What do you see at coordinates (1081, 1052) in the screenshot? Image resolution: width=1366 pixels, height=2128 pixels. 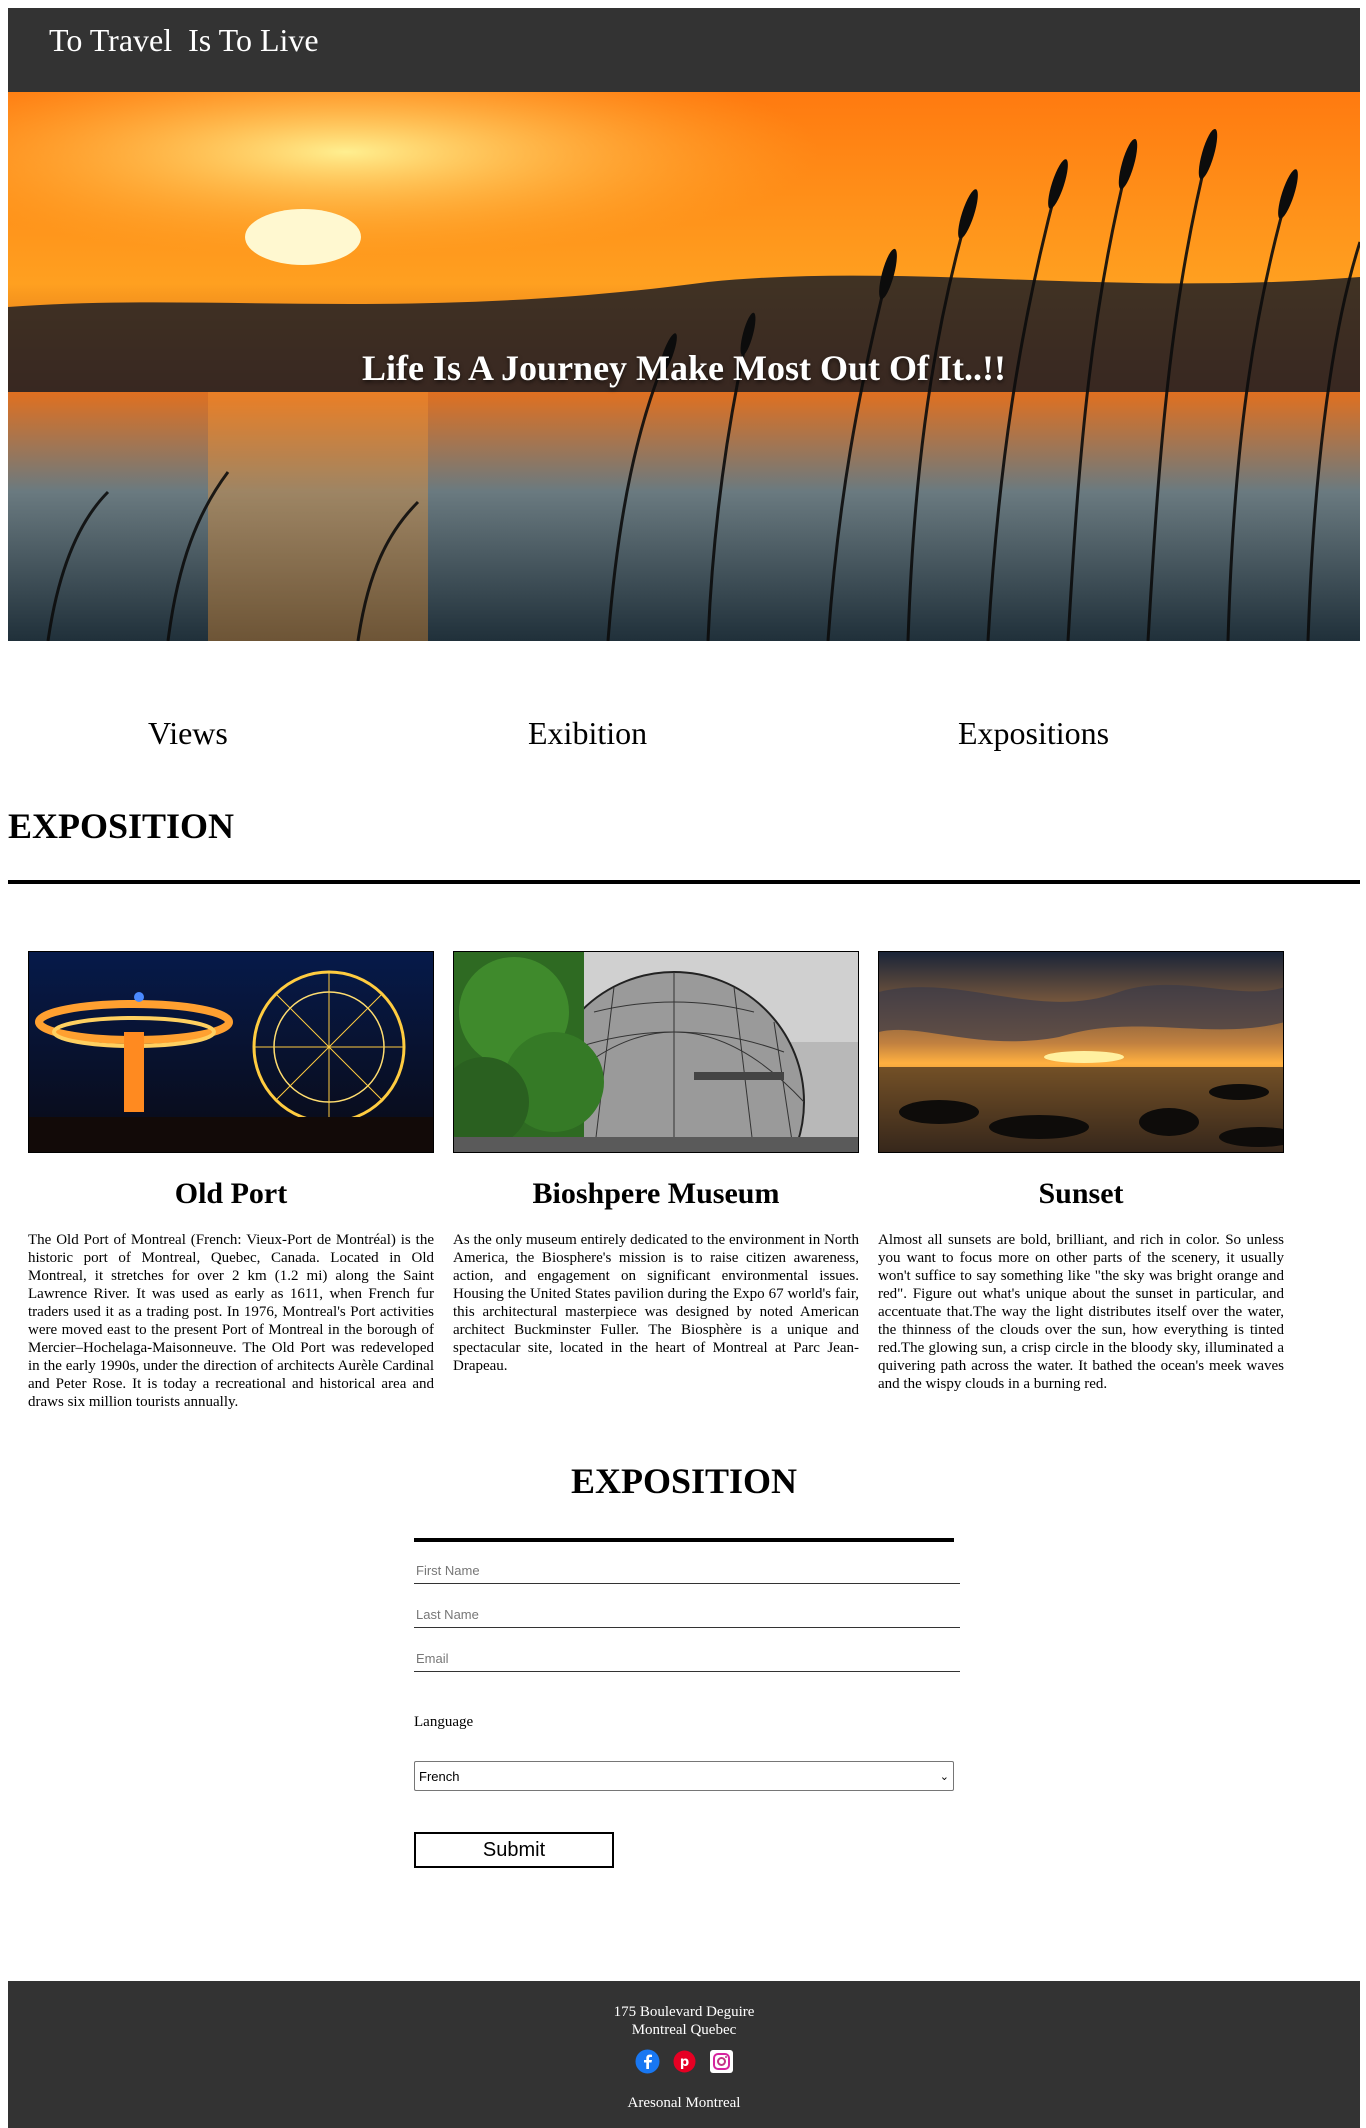 I see `sunset-image` at bounding box center [1081, 1052].